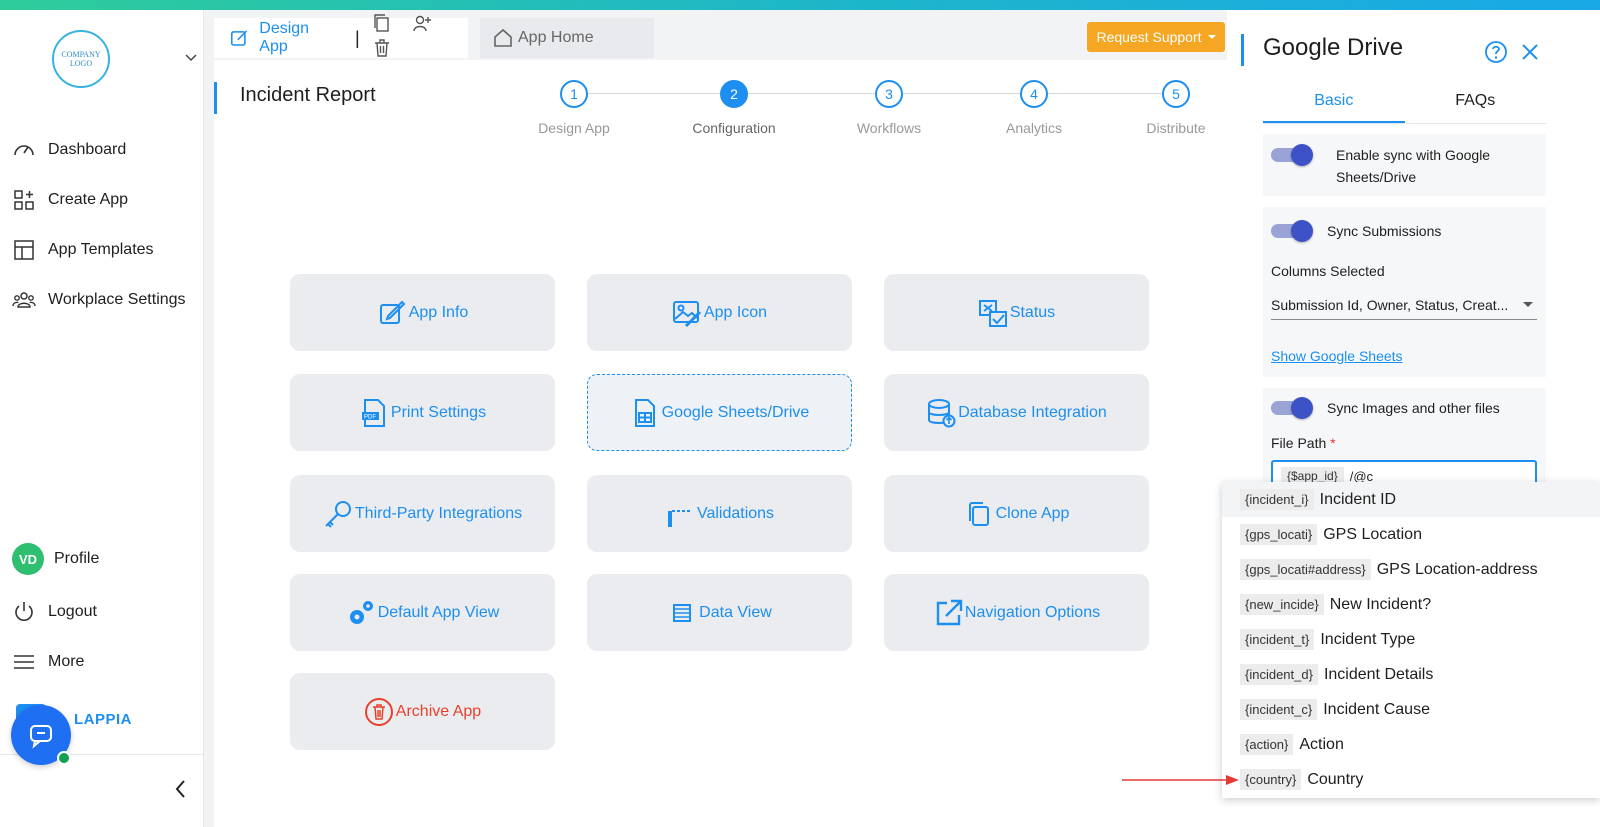 The width and height of the screenshot is (1600, 827). What do you see at coordinates (800, 5) in the screenshot?
I see `top-gradient-strip` at bounding box center [800, 5].